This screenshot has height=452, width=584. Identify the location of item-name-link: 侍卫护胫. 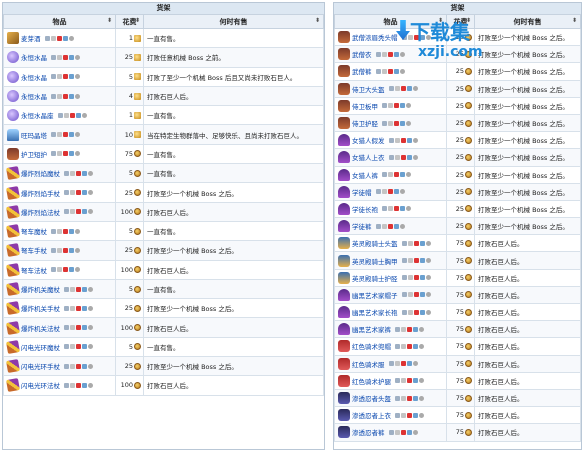
(365, 123).